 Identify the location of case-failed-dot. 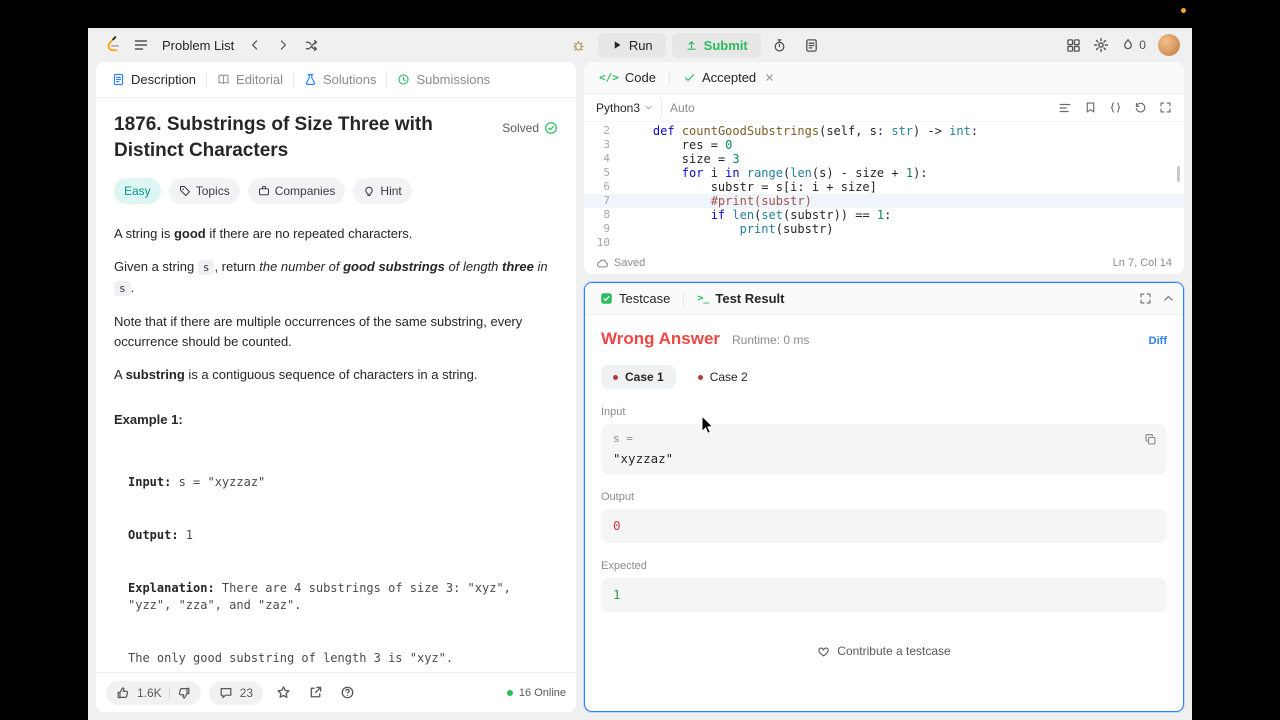
(700, 377).